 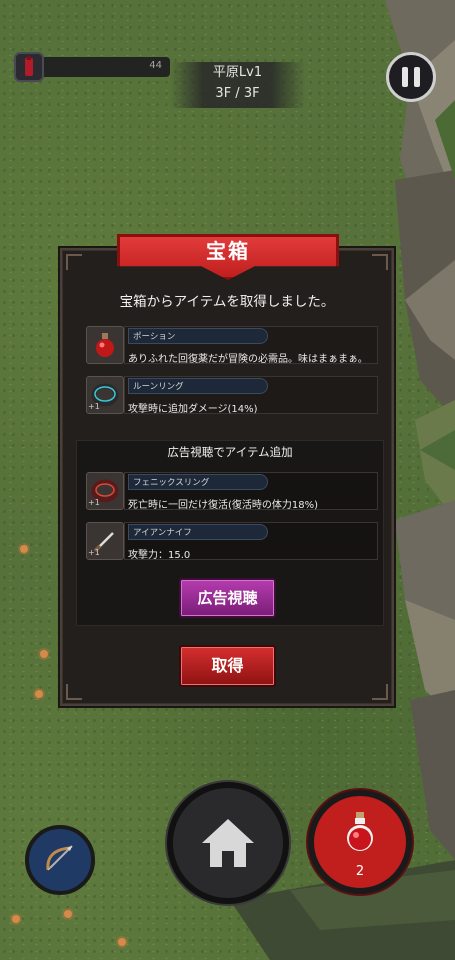 What do you see at coordinates (411, 77) in the screenshot?
I see `pause-button` at bounding box center [411, 77].